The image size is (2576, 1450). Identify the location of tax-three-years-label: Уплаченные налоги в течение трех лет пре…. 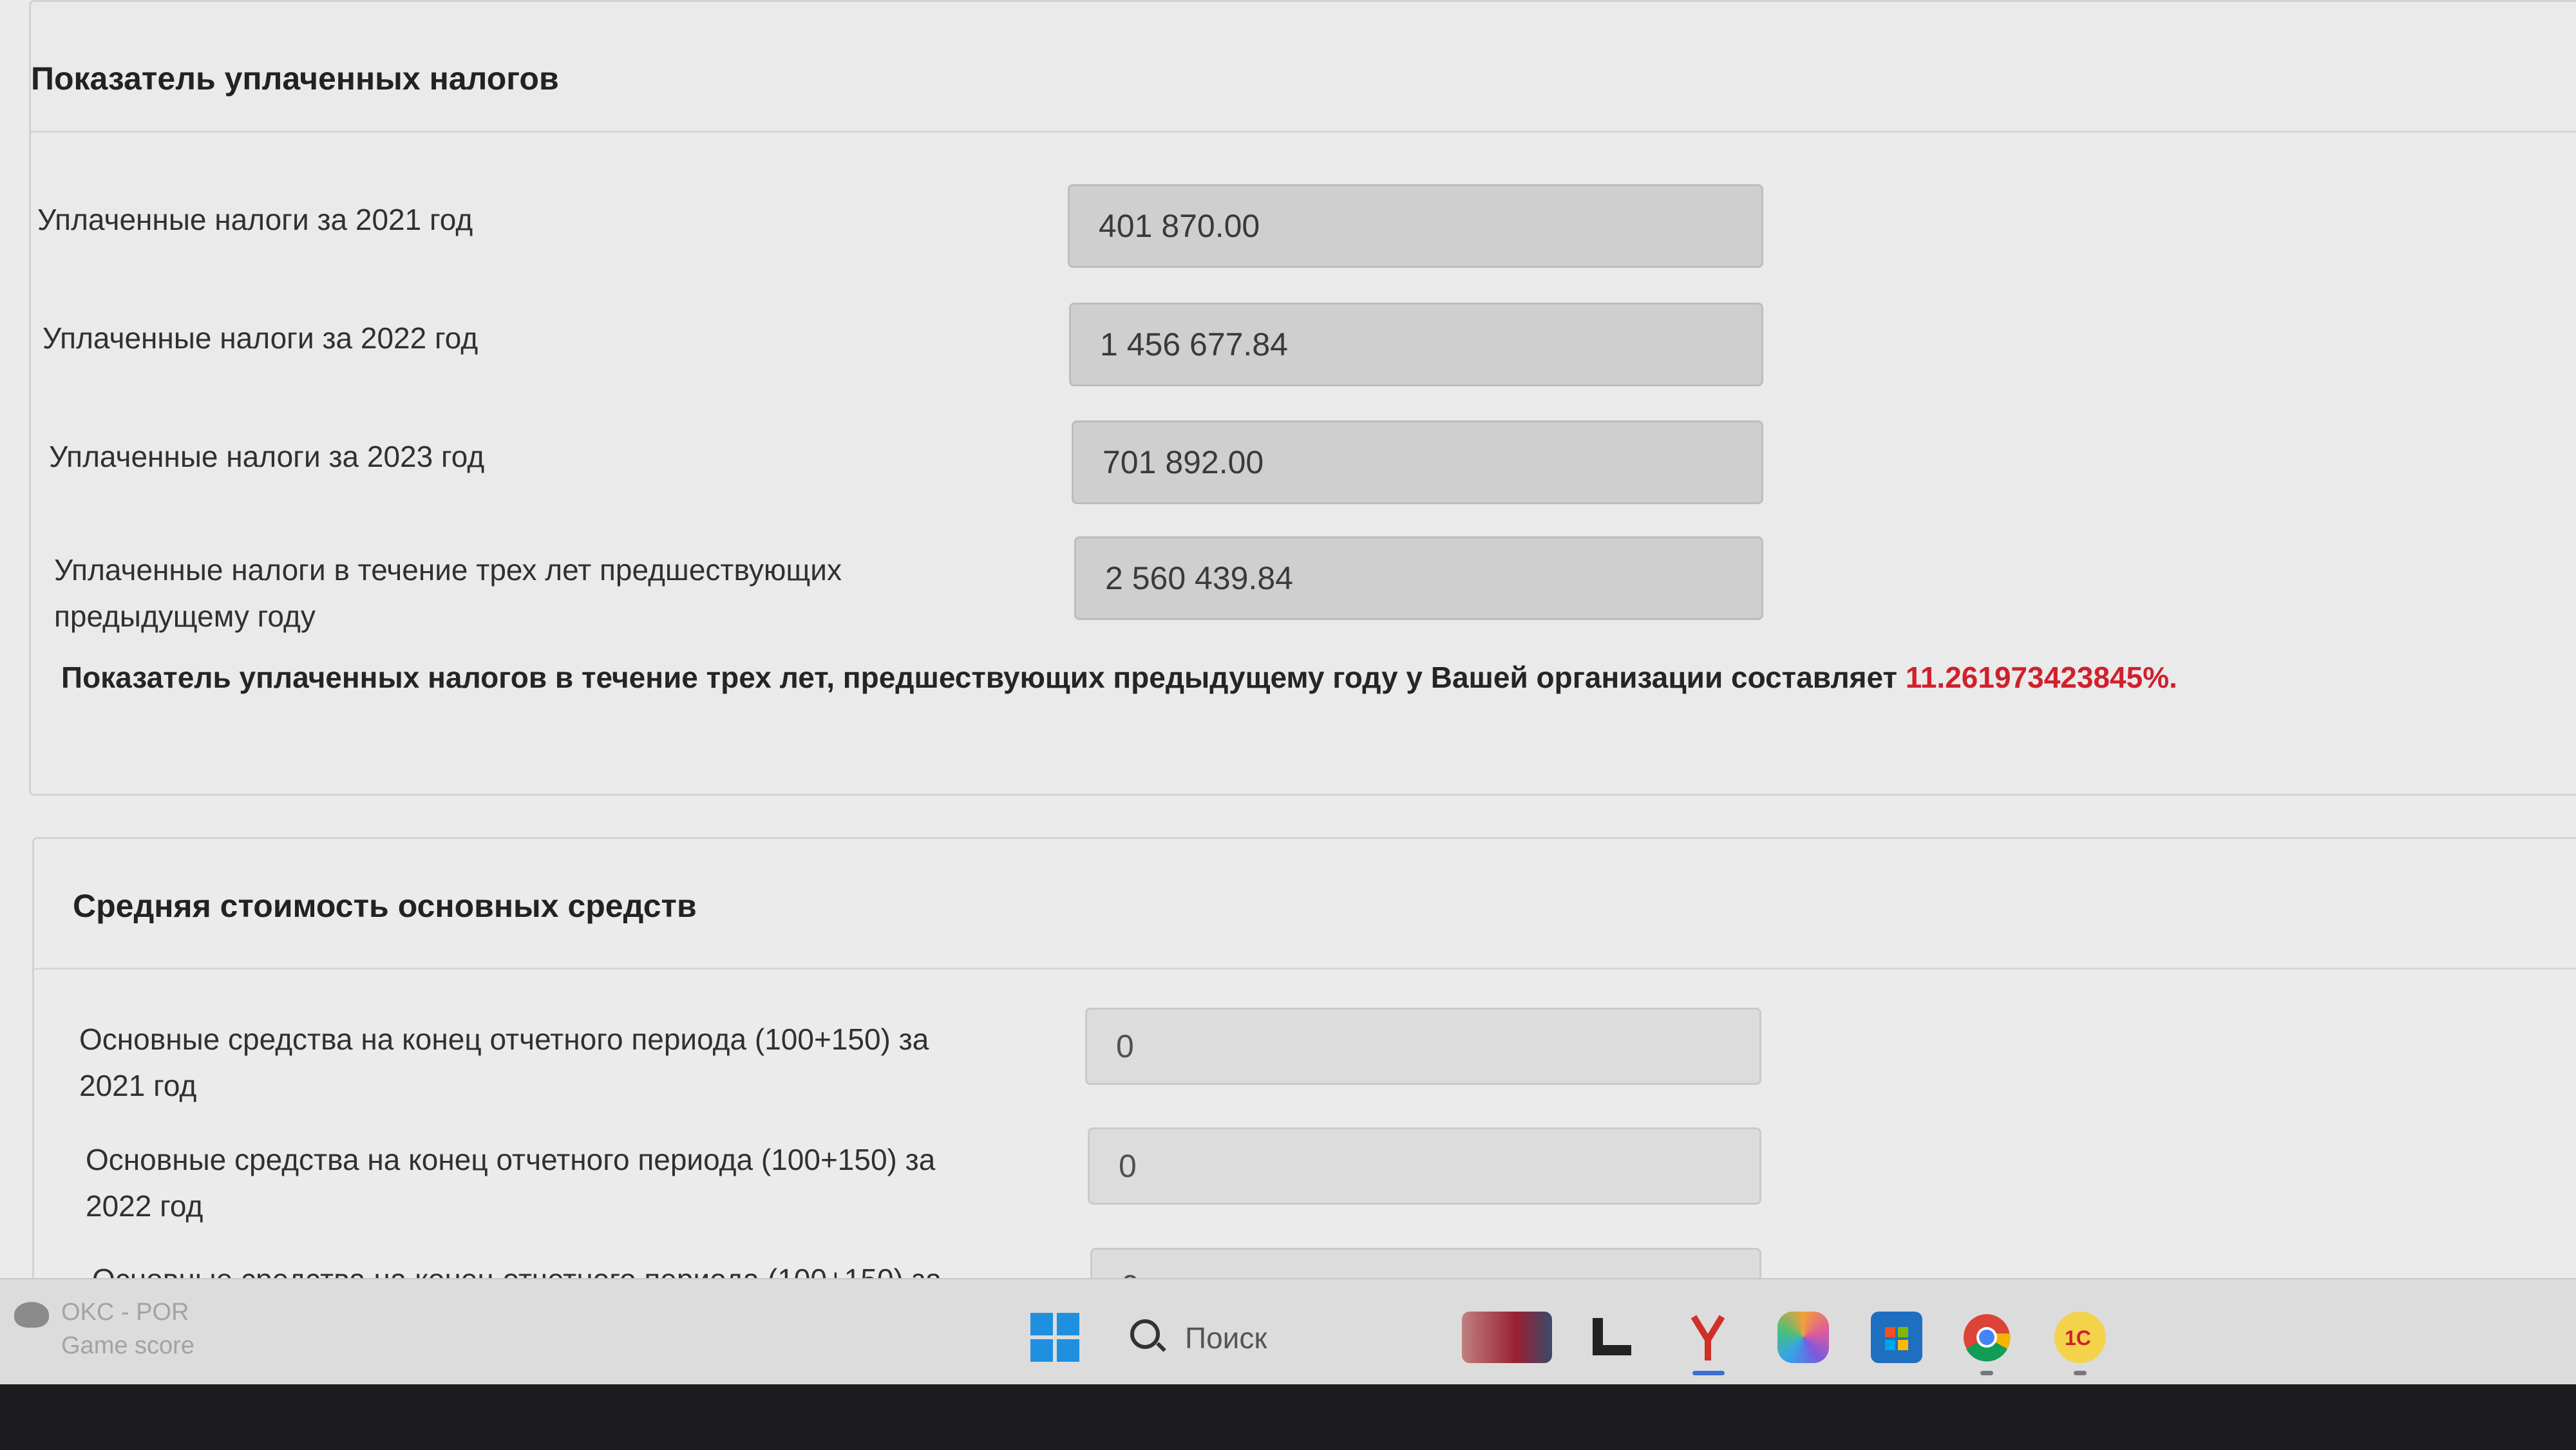
(448, 593).